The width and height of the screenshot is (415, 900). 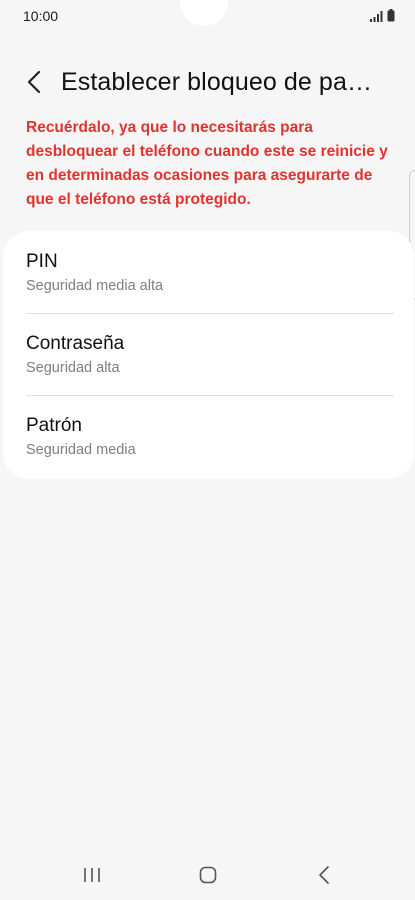 I want to click on home-button, so click(x=208, y=875).